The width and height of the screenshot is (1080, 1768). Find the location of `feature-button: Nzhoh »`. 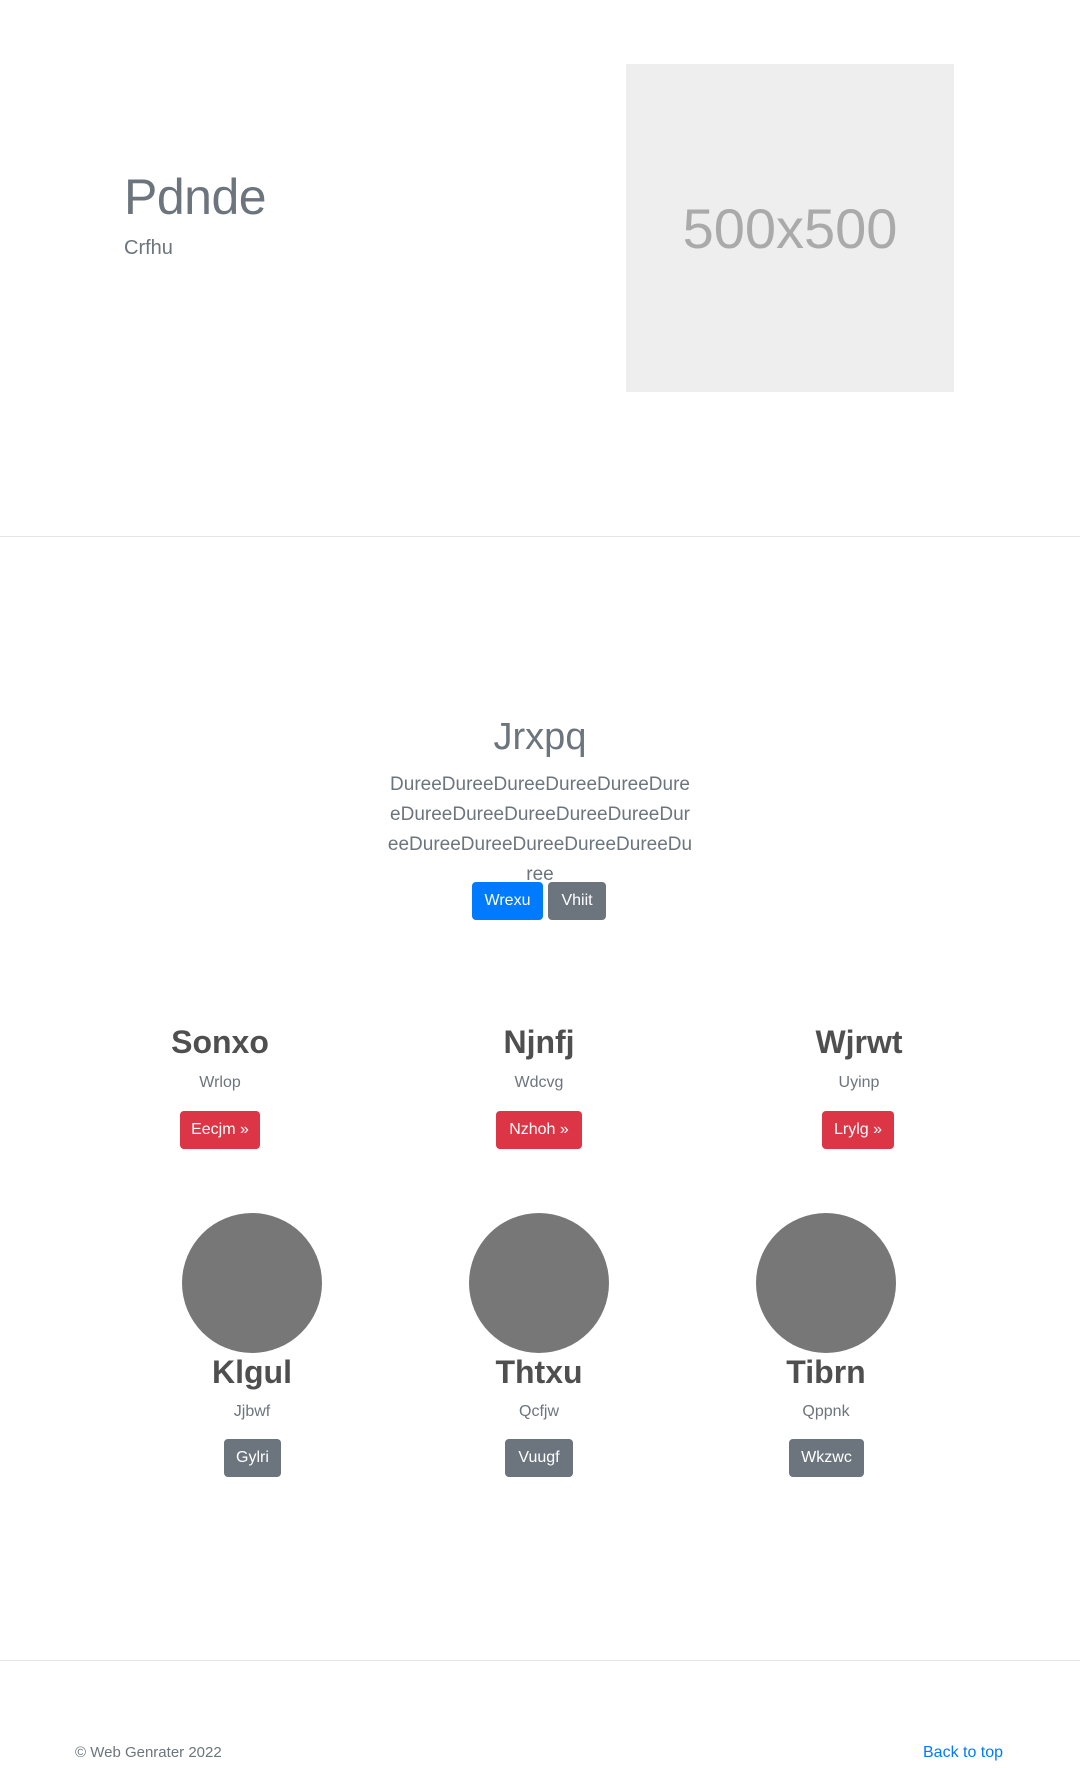

feature-button: Nzhoh » is located at coordinates (539, 1130).